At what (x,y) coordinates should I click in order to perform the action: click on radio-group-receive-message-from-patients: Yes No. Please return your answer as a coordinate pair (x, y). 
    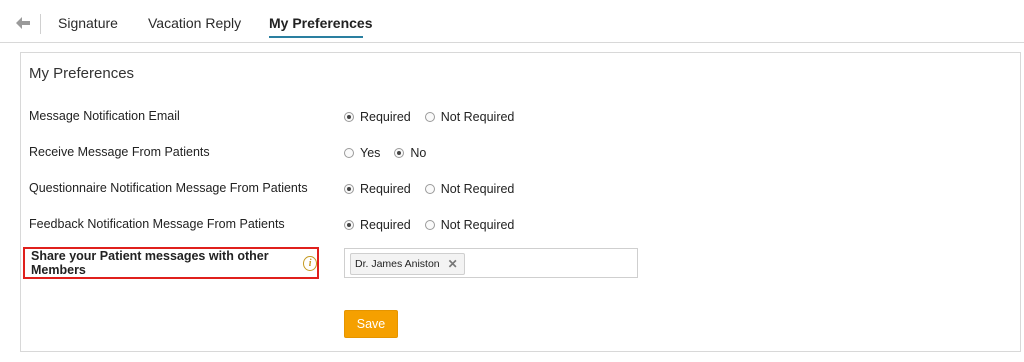
    Looking at the image, I should click on (392, 153).